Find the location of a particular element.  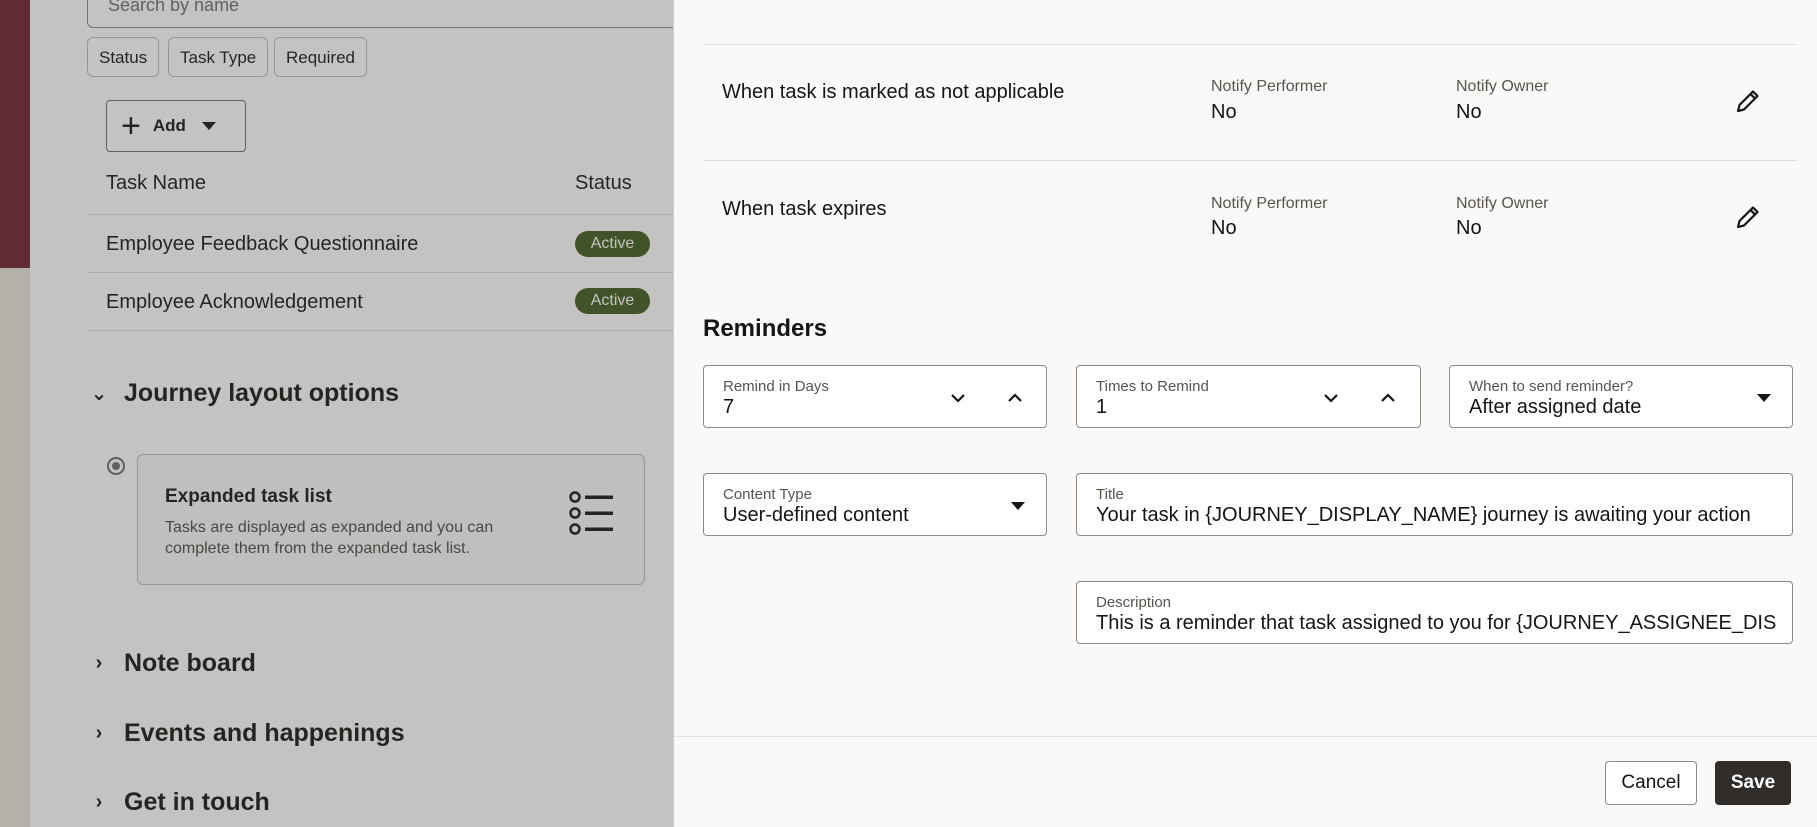

field-label: Remind in Days is located at coordinates (776, 386).